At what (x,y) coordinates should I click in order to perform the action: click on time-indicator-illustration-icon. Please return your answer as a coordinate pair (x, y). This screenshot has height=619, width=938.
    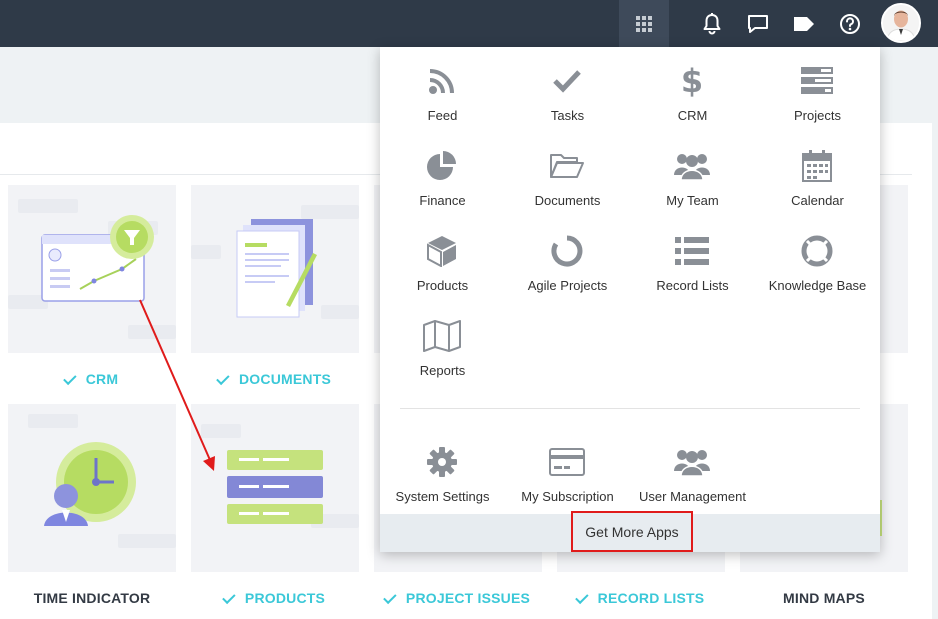
    Looking at the image, I should click on (90, 484).